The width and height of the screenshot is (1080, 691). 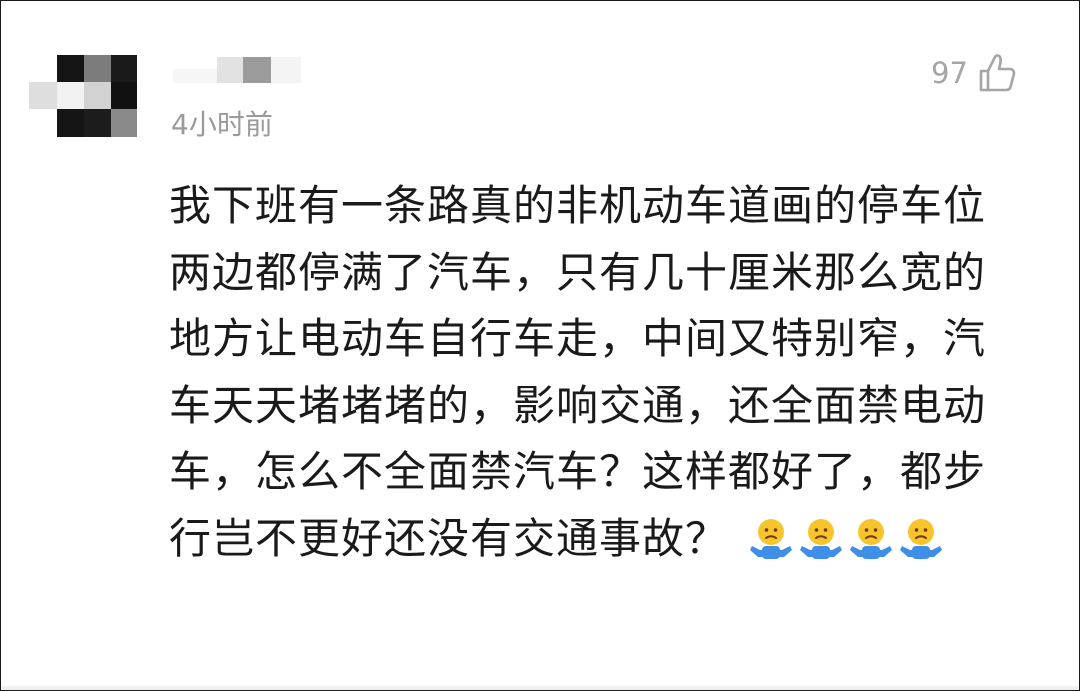 What do you see at coordinates (846, 538) in the screenshot?
I see `emoji-group` at bounding box center [846, 538].